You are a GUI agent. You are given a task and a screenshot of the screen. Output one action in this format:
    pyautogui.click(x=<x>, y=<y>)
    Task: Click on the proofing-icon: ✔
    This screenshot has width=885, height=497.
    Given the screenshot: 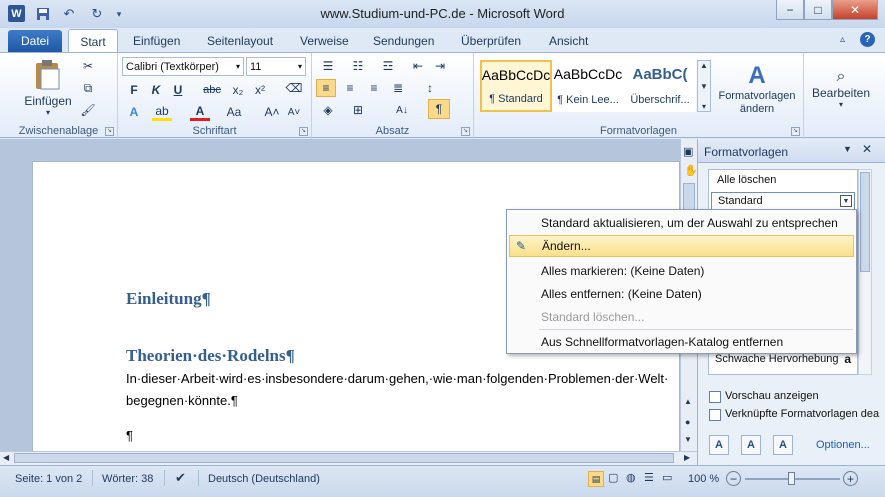 What is the action you would take?
    pyautogui.click(x=180, y=478)
    